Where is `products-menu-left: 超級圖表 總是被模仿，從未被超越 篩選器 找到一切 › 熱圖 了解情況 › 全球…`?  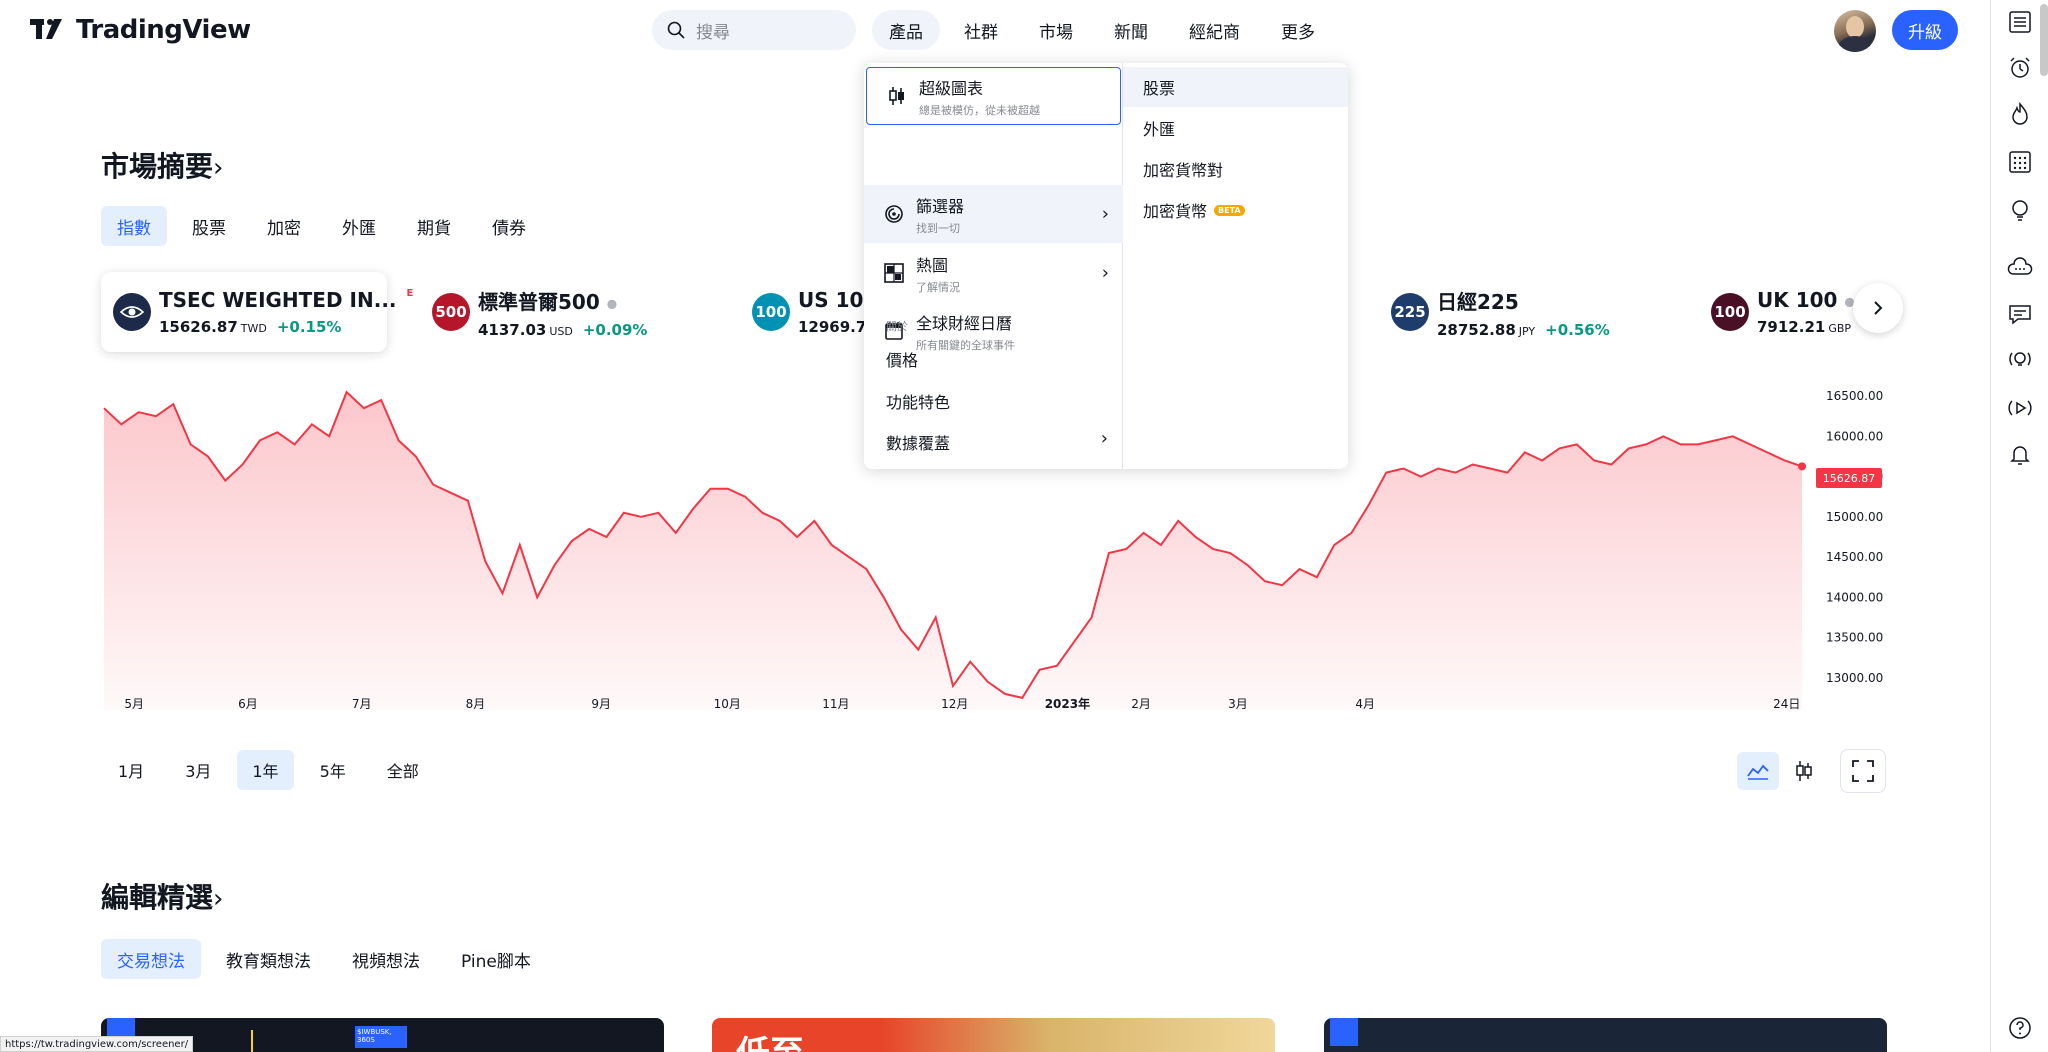 products-menu-left: 超級圖表 總是被模仿，從未被超越 篩選器 找到一切 › 熱圖 了解情況 › 全球… is located at coordinates (993, 266).